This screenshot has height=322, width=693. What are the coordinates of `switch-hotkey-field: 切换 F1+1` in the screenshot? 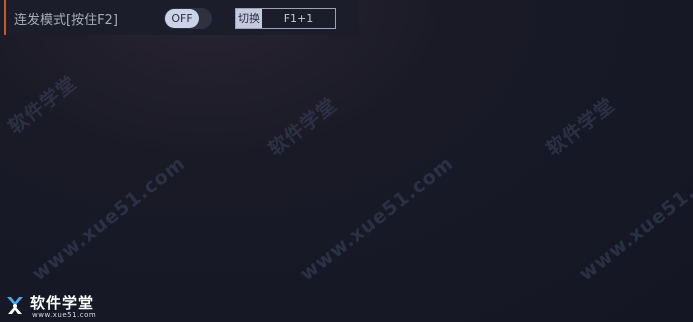 It's located at (285, 18).